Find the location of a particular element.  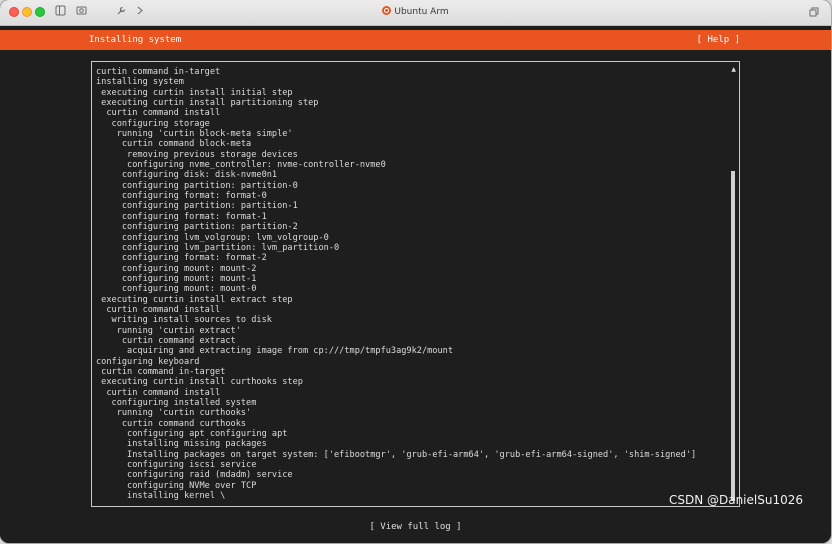

log-line: curtin command extract is located at coordinates (166, 340).